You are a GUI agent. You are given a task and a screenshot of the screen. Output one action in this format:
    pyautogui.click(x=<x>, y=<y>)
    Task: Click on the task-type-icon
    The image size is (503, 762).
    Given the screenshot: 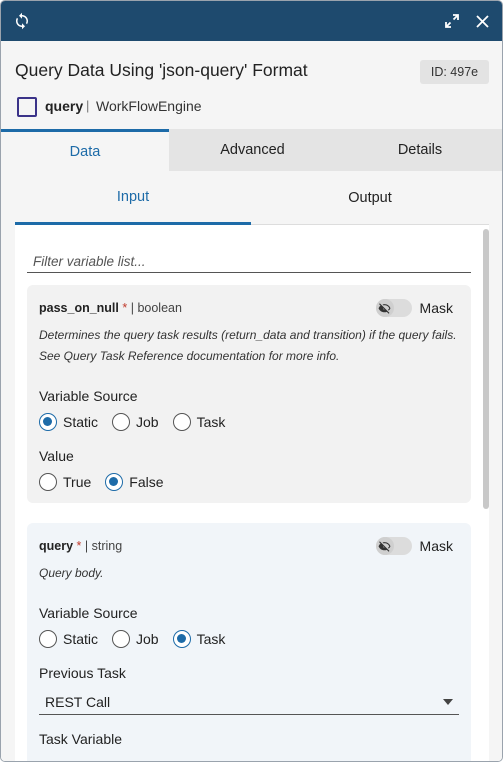 What is the action you would take?
    pyautogui.click(x=27, y=107)
    